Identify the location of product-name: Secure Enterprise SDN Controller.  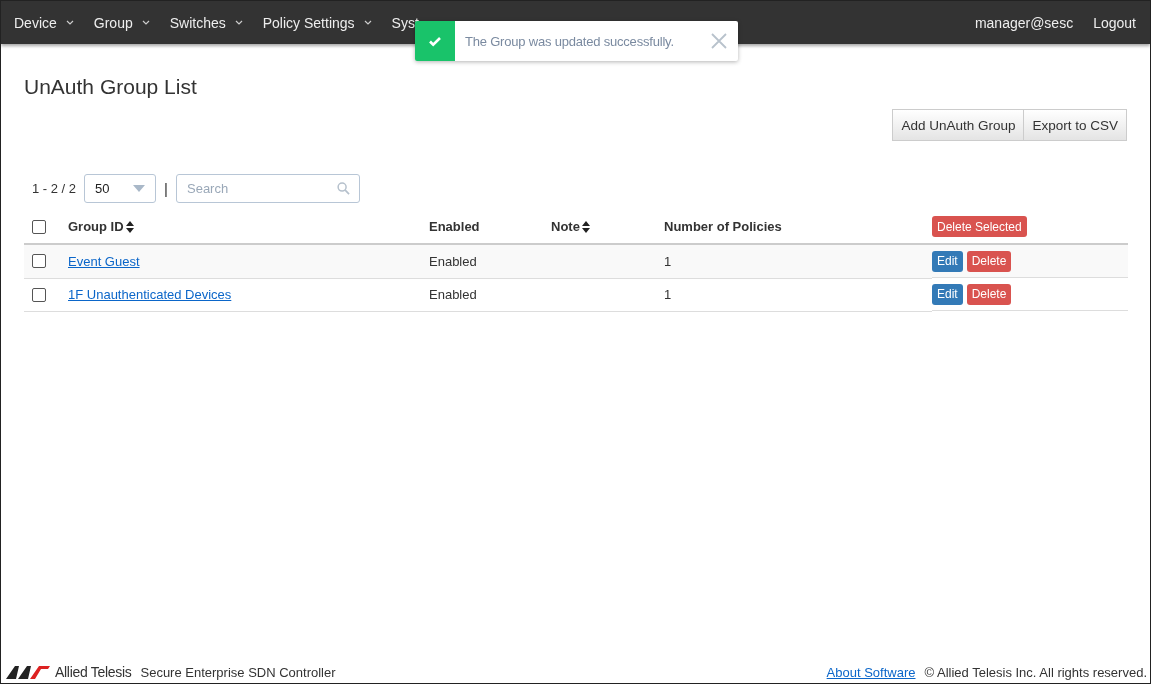
(238, 672).